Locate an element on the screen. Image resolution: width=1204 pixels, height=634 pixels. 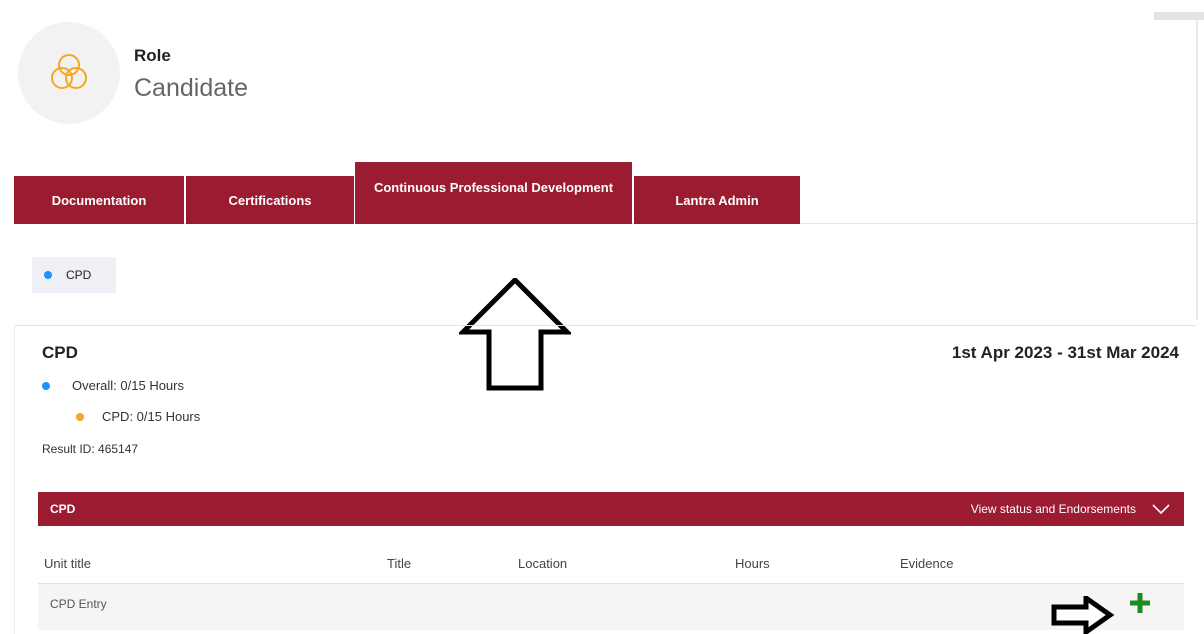
cpd-heading: CPD is located at coordinates (60, 352).